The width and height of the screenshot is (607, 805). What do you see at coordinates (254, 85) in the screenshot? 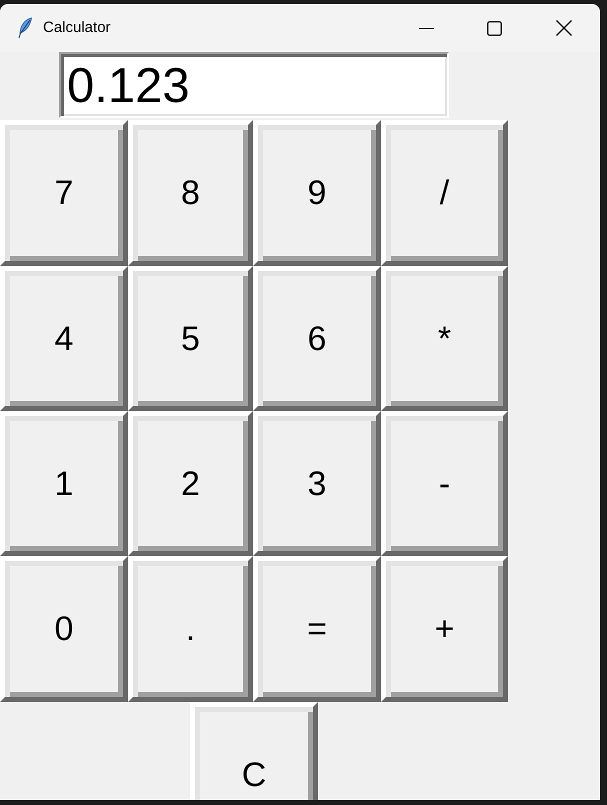
I see `display-field: 0.123` at bounding box center [254, 85].